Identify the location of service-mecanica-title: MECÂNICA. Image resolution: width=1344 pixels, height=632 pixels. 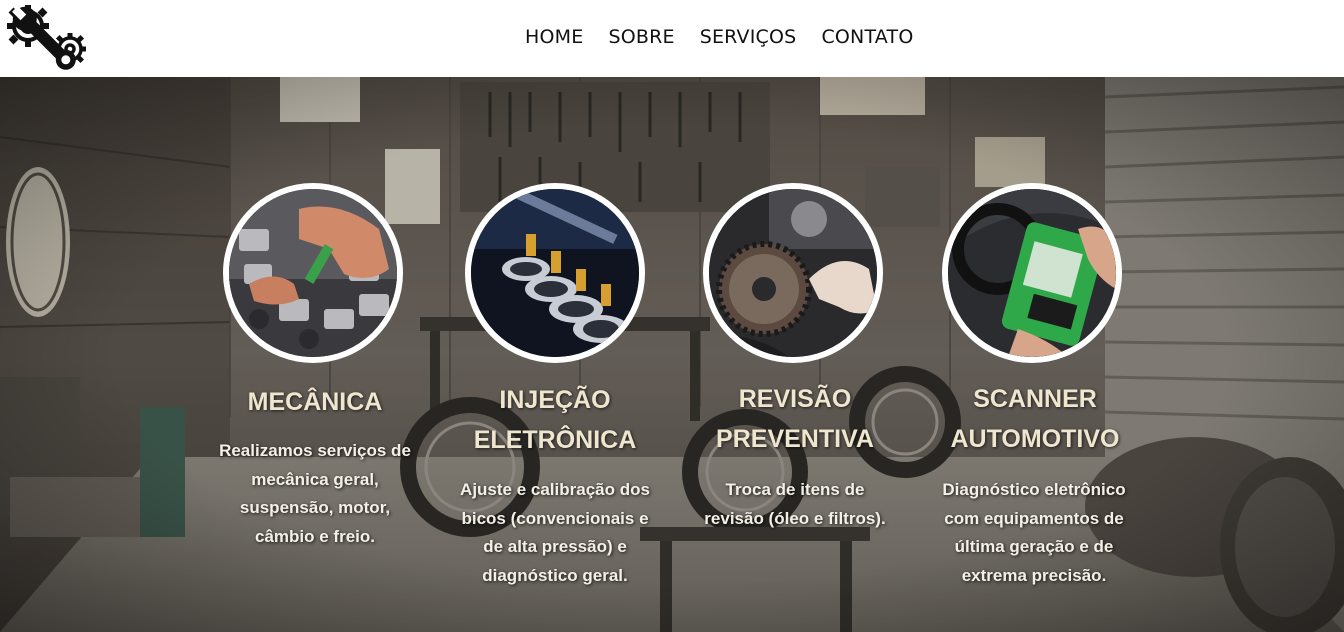
(315, 402).